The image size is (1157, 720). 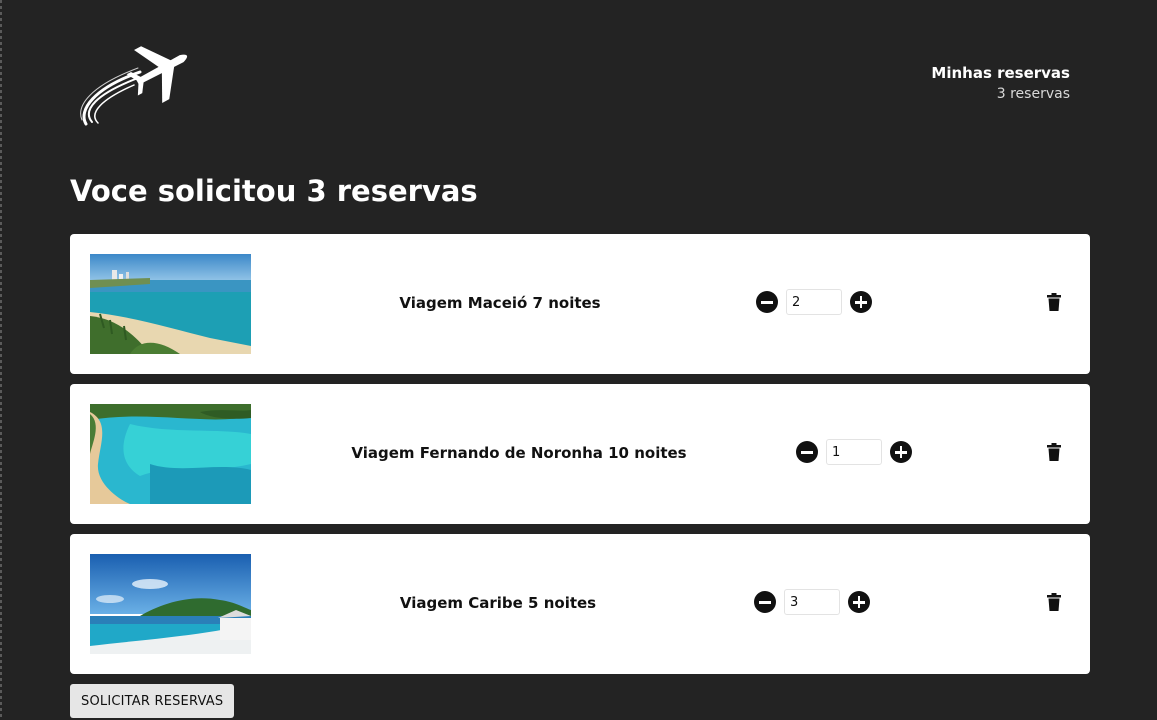 I want to click on reservations-count: 3 reservas, so click(x=1033, y=94).